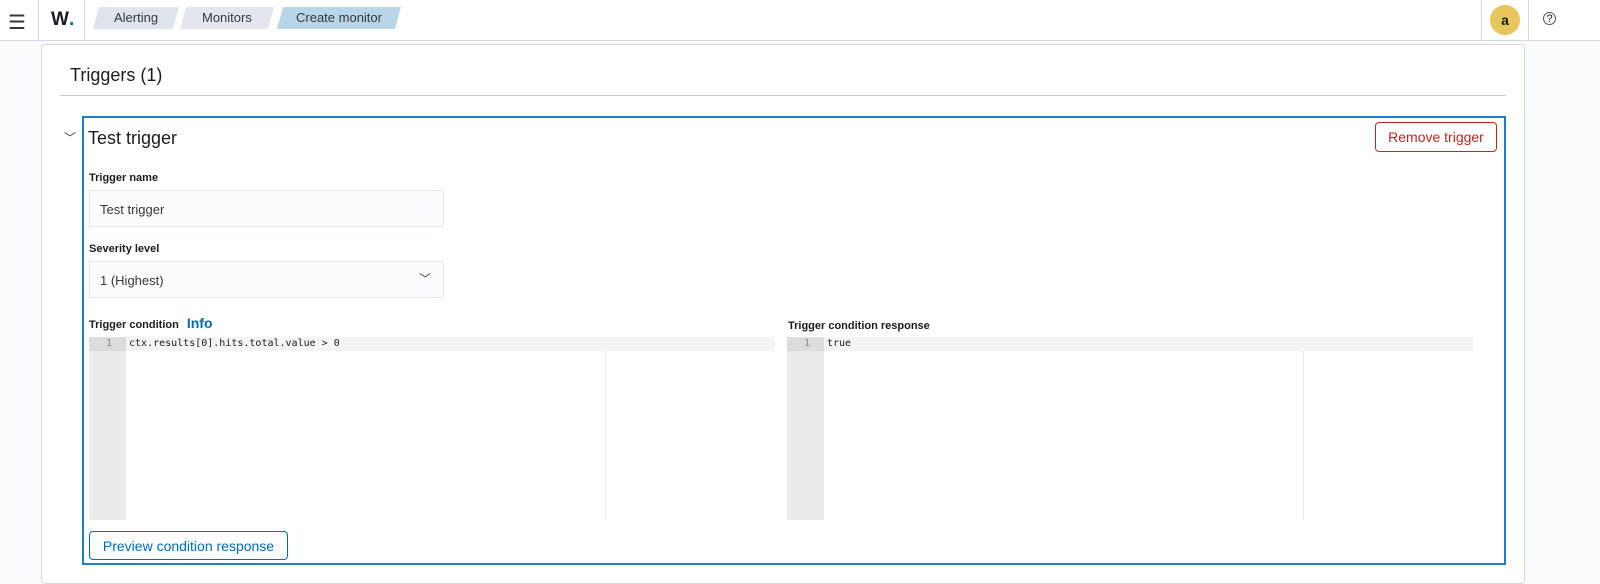 This screenshot has height=584, width=1600. What do you see at coordinates (1505, 20) in the screenshot?
I see `avatar: a` at bounding box center [1505, 20].